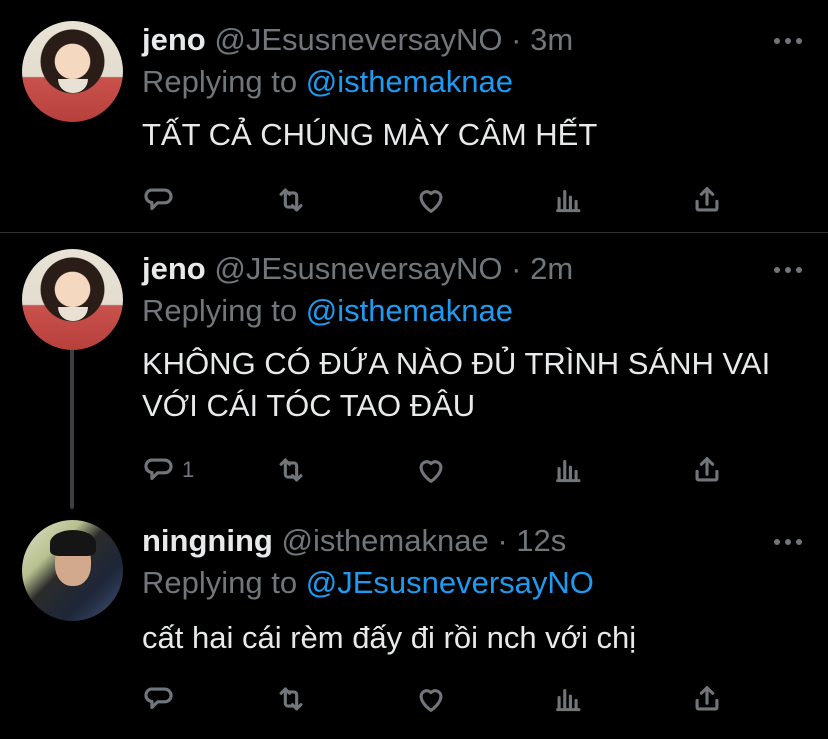  I want to click on thread-line, so click(72, 427).